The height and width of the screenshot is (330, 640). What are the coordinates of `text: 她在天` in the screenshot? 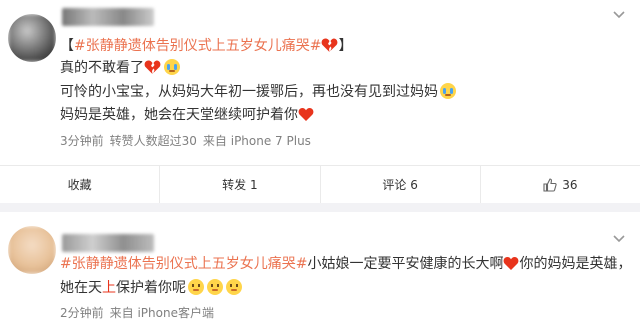 It's located at (81, 288).